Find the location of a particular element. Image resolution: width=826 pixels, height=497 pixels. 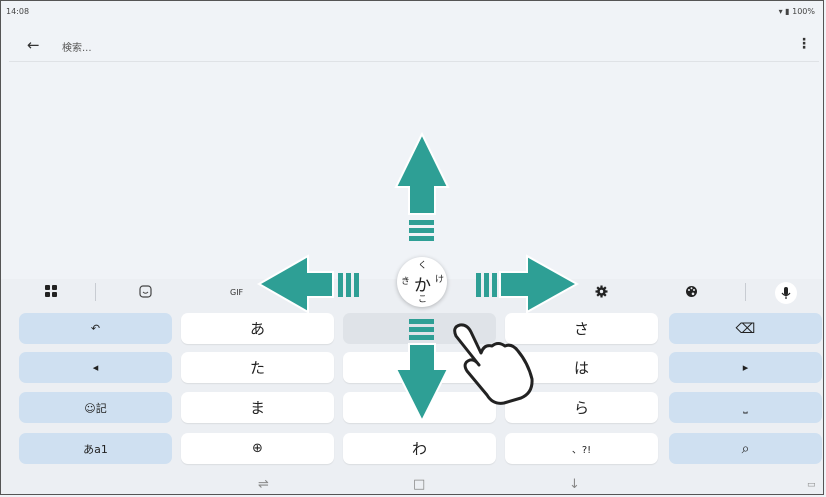

flick-left-char: き is located at coordinates (406, 282).